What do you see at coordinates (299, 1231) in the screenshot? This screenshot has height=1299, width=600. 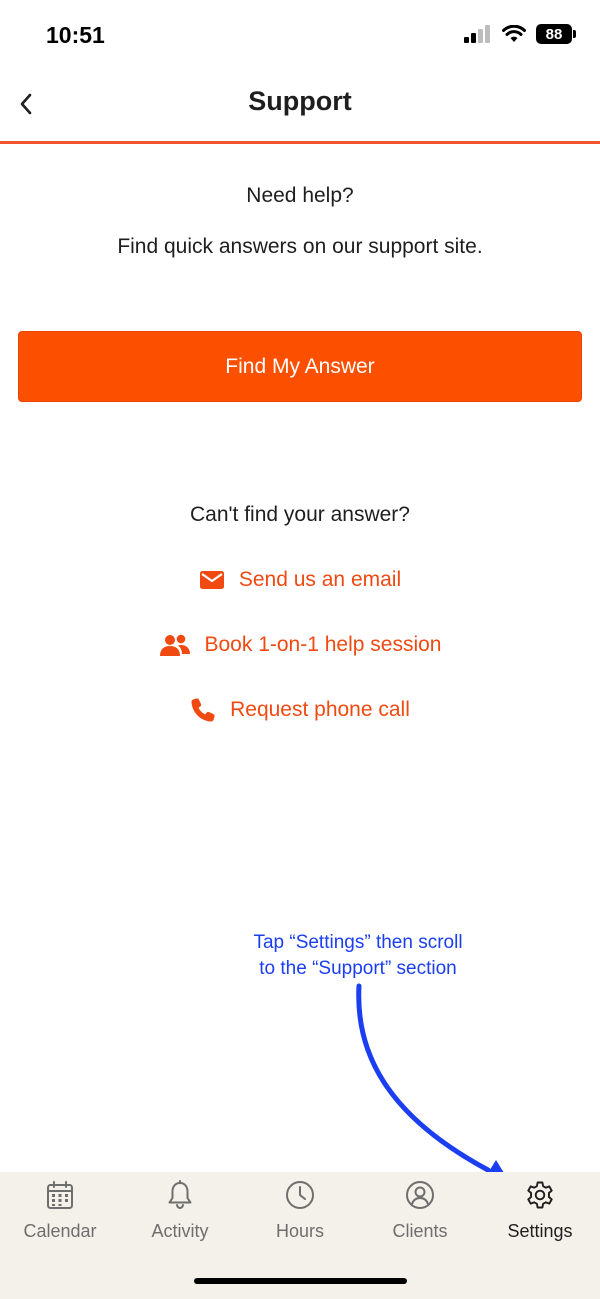 I see `tab-label-hours: Hours` at bounding box center [299, 1231].